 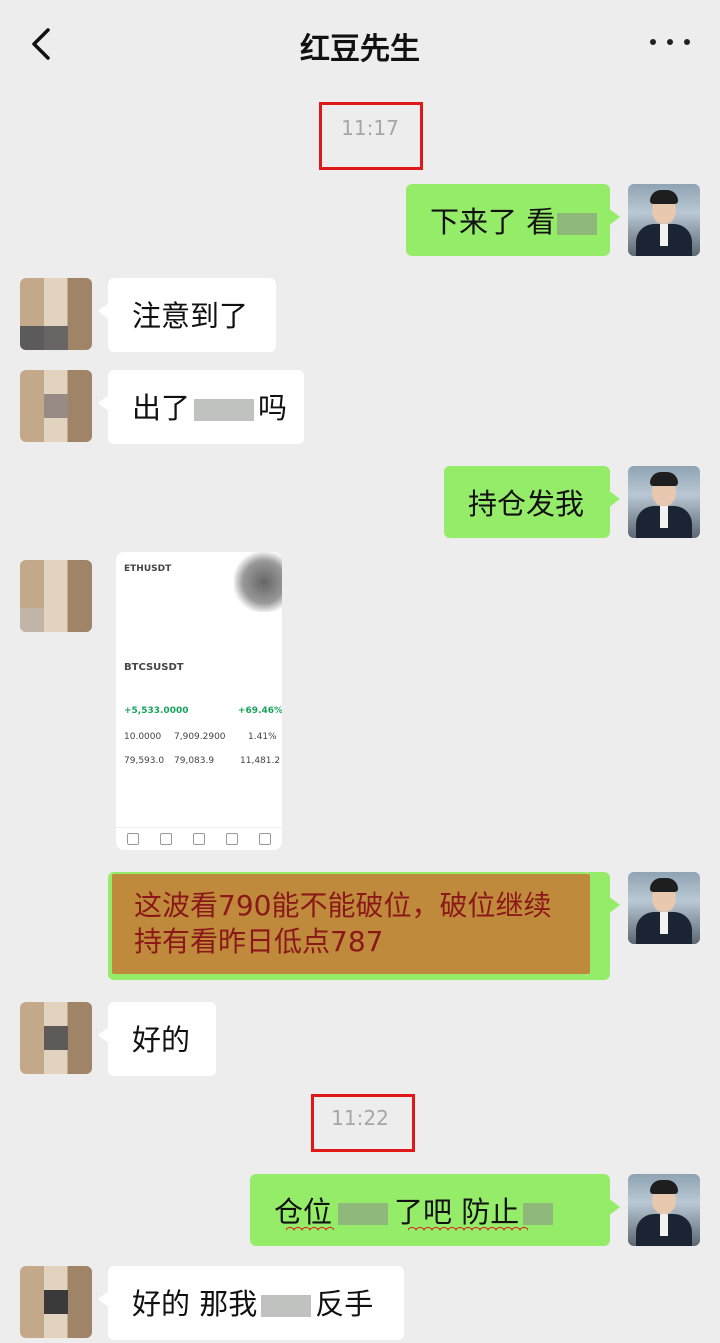 I want to click on more-dots-icon, so click(x=653, y=42).